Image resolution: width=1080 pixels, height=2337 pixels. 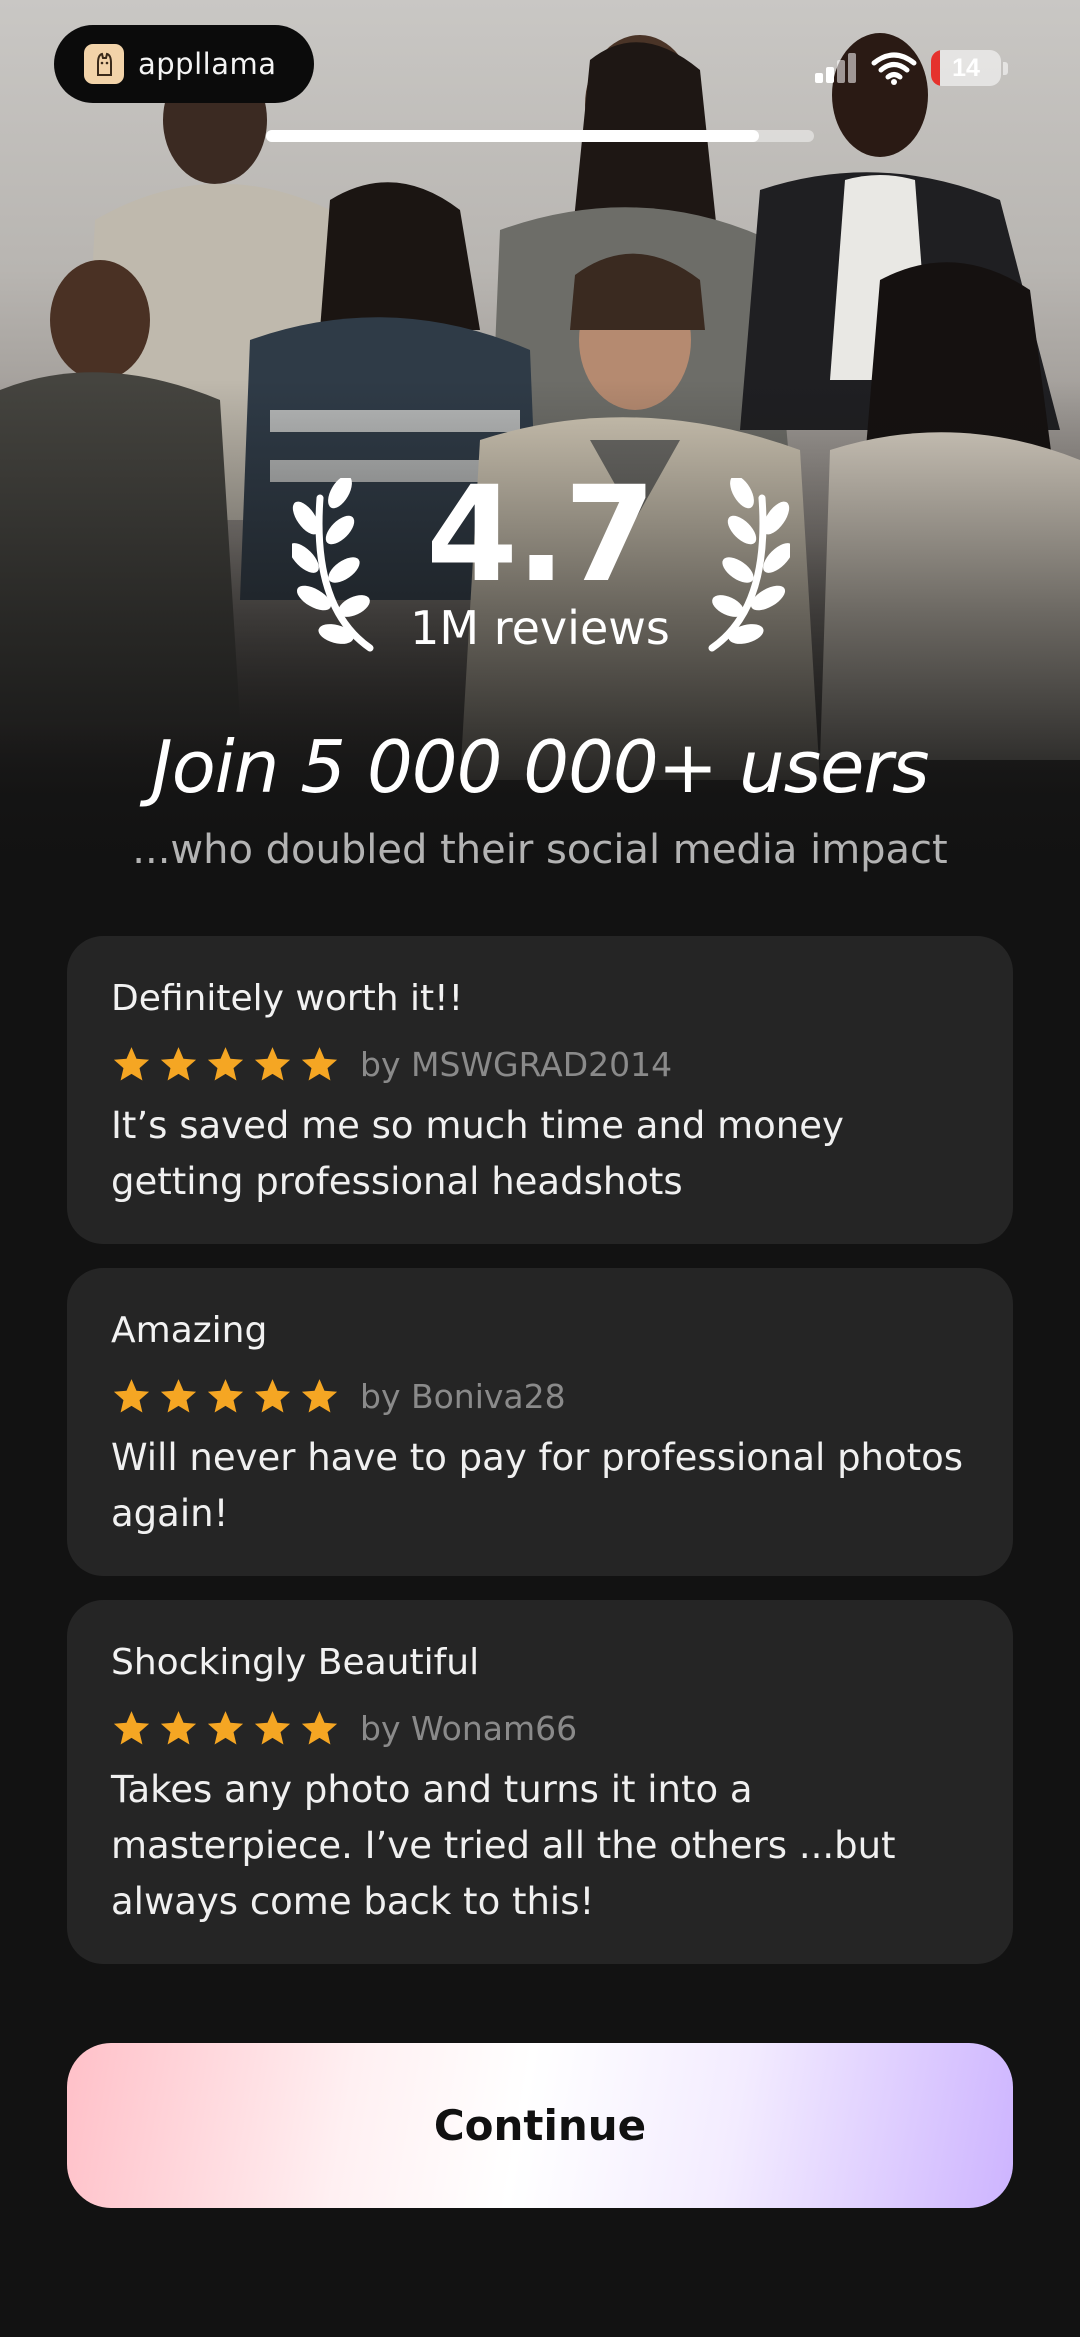 I want to click on wifi-icon, so click(x=894, y=68).